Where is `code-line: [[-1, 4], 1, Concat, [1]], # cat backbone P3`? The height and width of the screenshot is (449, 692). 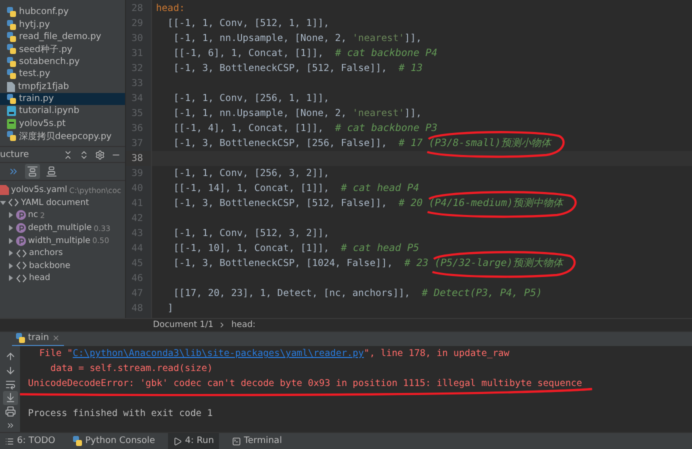 code-line: [[-1, 4], 1, Concat, [1]], # cat backbone P3 is located at coordinates (305, 129).